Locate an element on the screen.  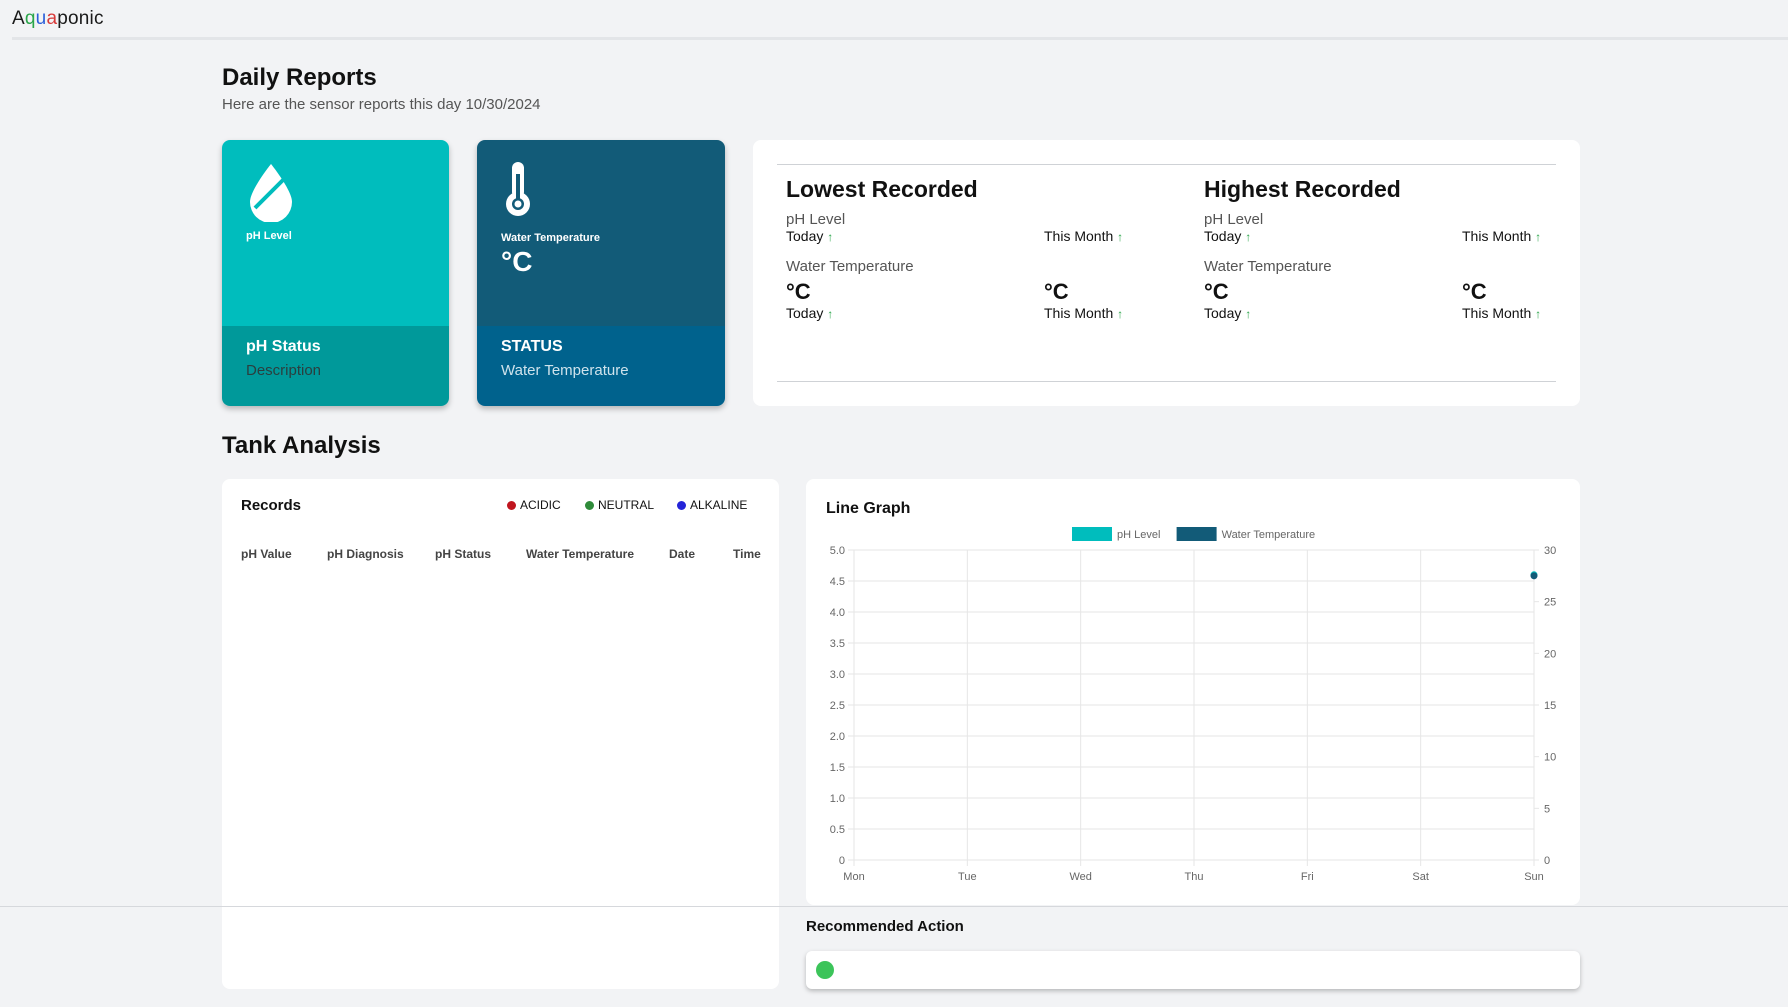
lowest-ph-month: This Month is located at coordinates (1079, 236).